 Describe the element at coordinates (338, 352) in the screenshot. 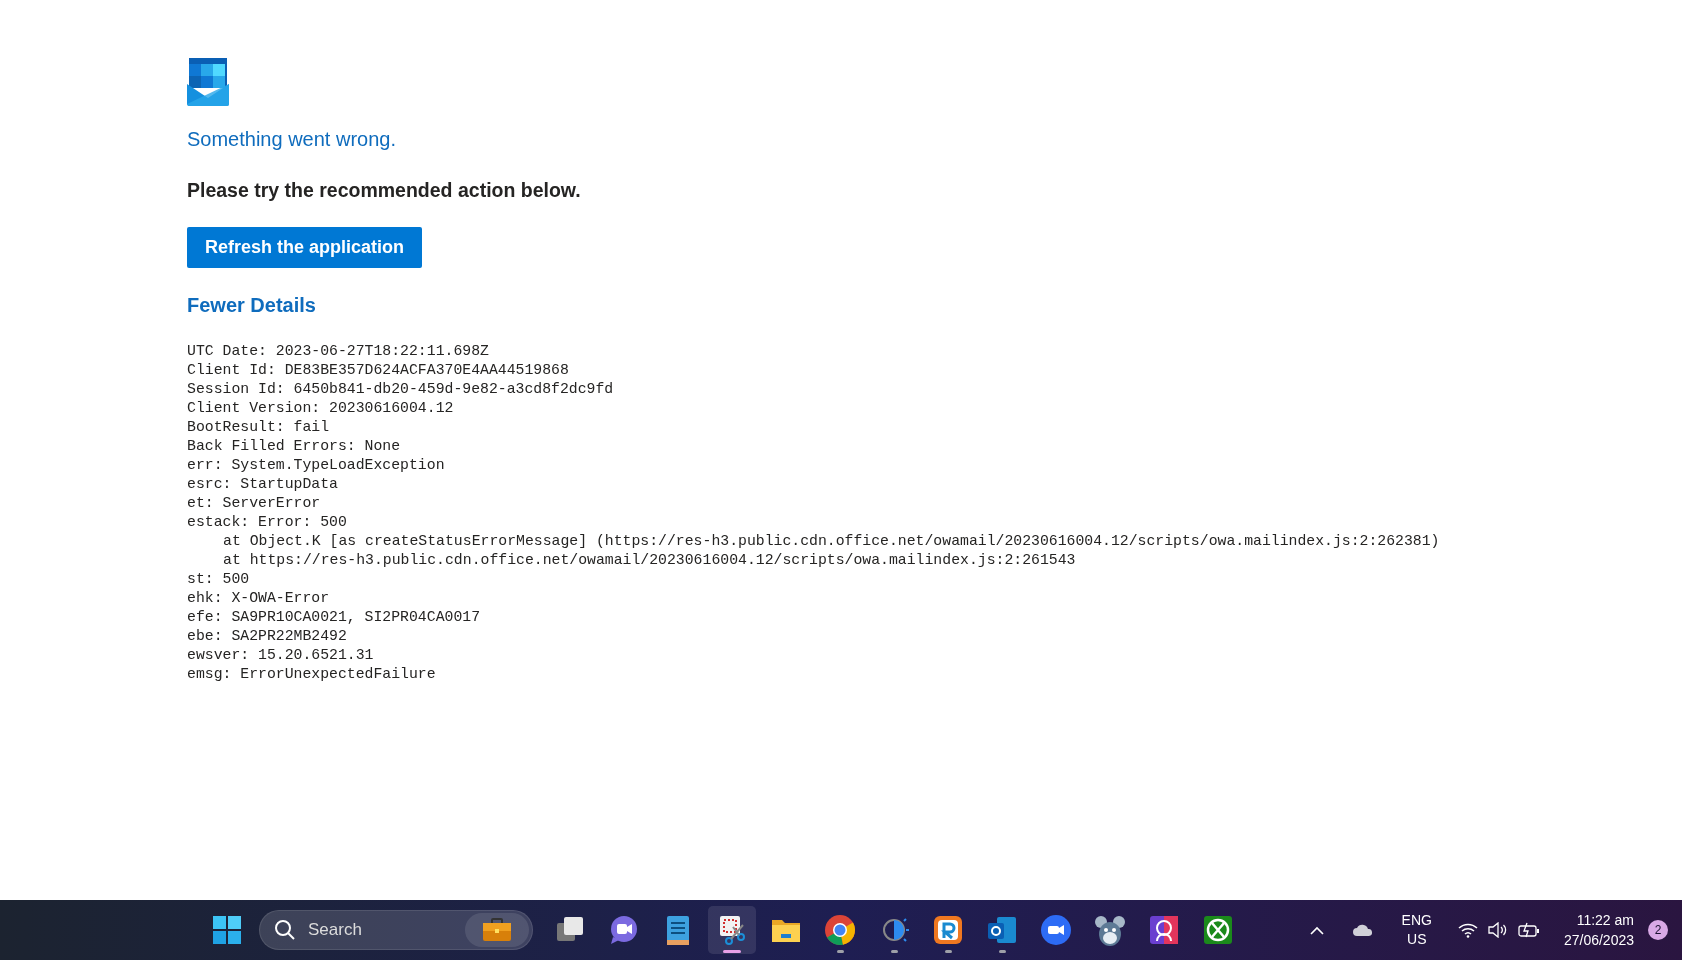

I see `detail-line: UTC Date: 2023-06-27T18:22:11.698Z` at that location.